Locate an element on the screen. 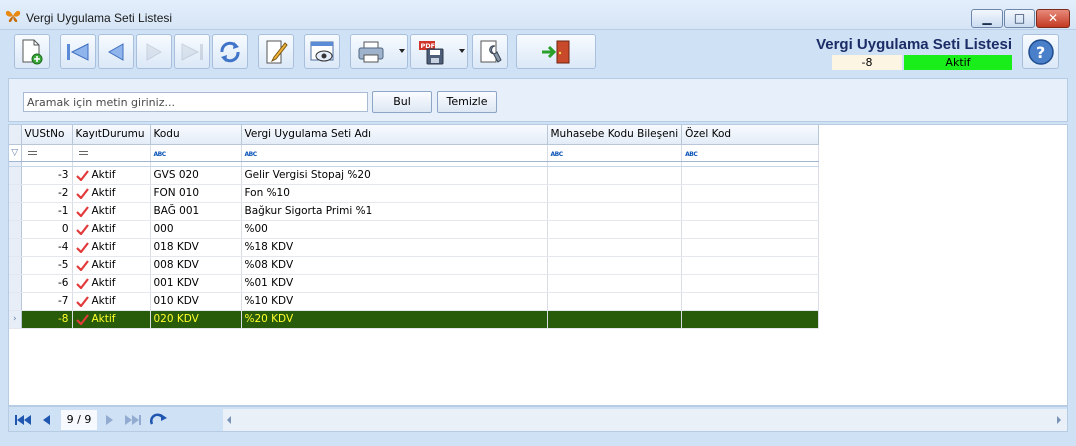 This screenshot has width=1076, height=446. horizontal-scrollbar is located at coordinates (645, 420).